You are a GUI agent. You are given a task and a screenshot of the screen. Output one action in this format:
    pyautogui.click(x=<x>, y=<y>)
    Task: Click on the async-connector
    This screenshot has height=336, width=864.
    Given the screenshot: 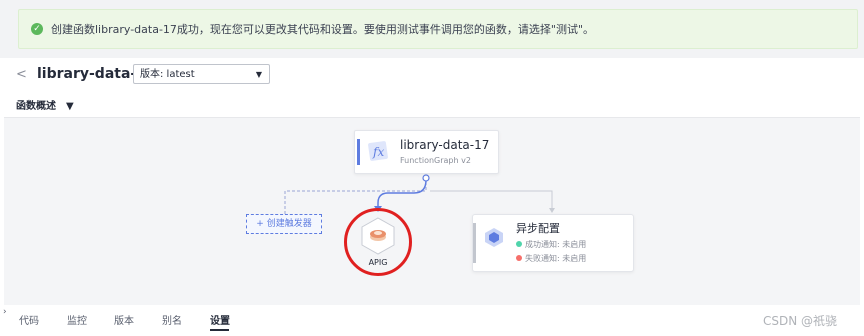 What is the action you would take?
    pyautogui.click(x=491, y=201)
    